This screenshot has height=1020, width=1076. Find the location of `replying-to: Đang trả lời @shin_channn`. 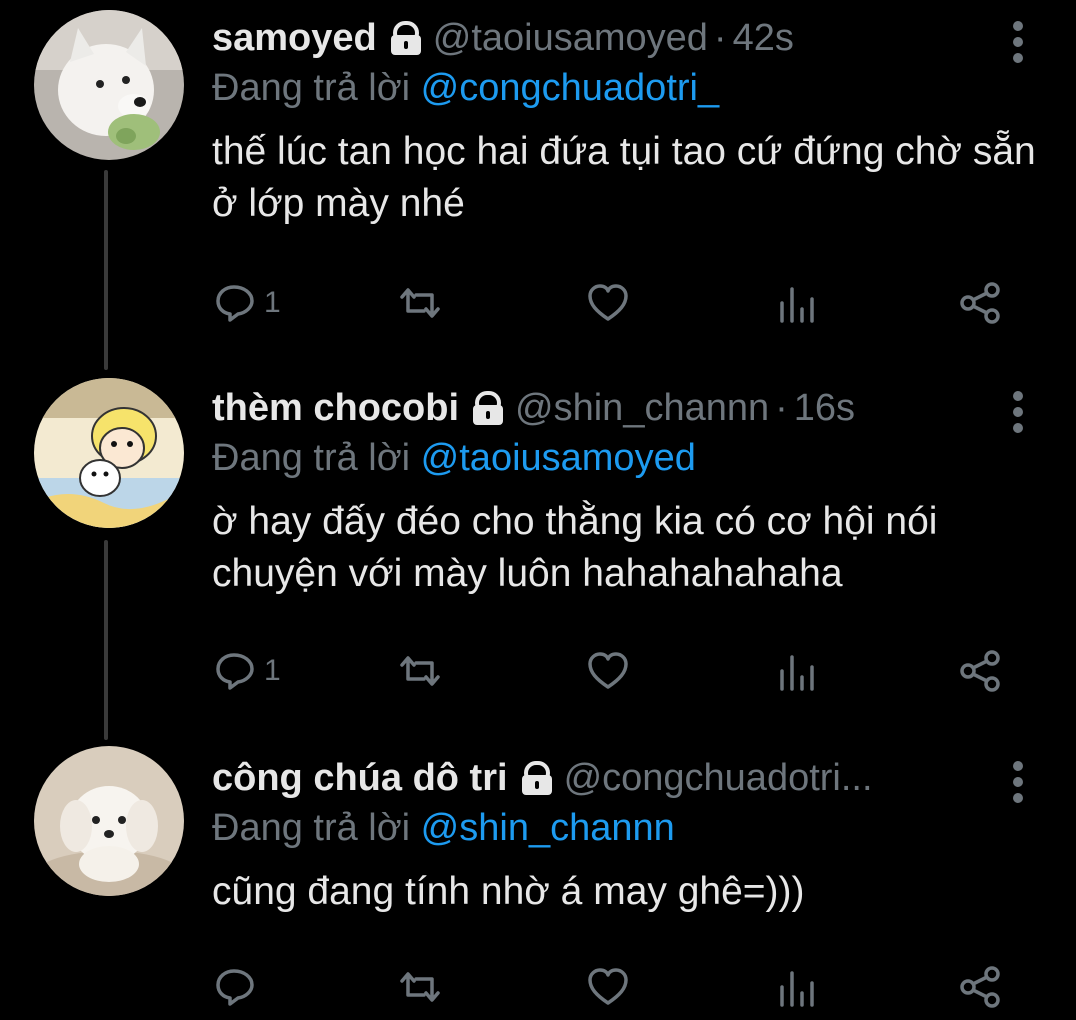

replying-to: Đang trả lời @shin_channn is located at coordinates (443, 828).